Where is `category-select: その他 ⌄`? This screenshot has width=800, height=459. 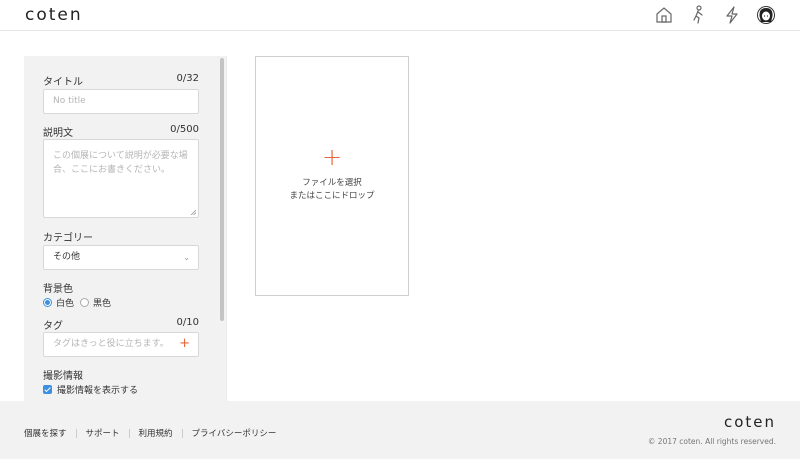 category-select: その他 ⌄ is located at coordinates (121, 257).